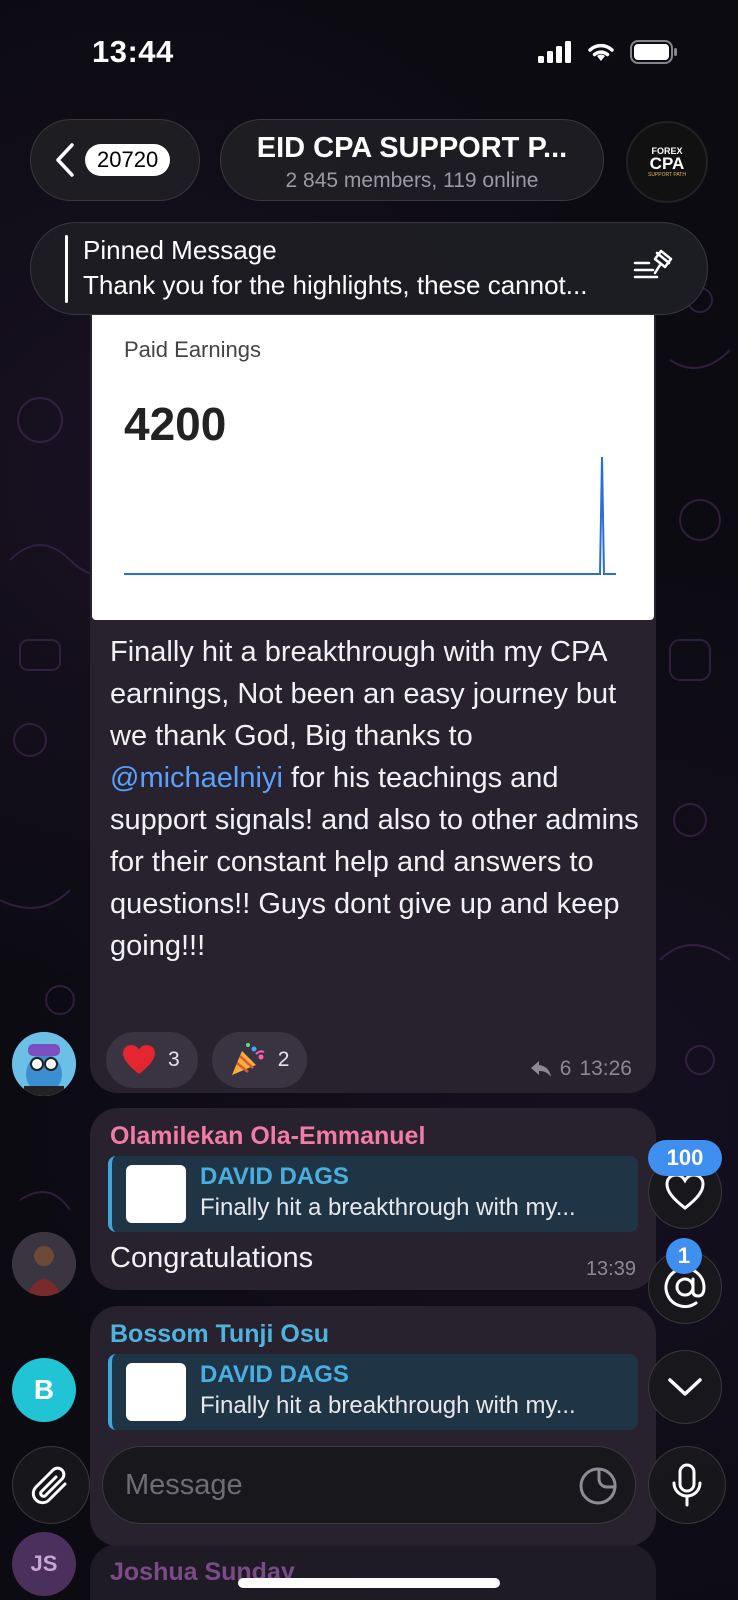 The height and width of the screenshot is (1600, 738). I want to click on message-text: Congratulations, so click(212, 1258).